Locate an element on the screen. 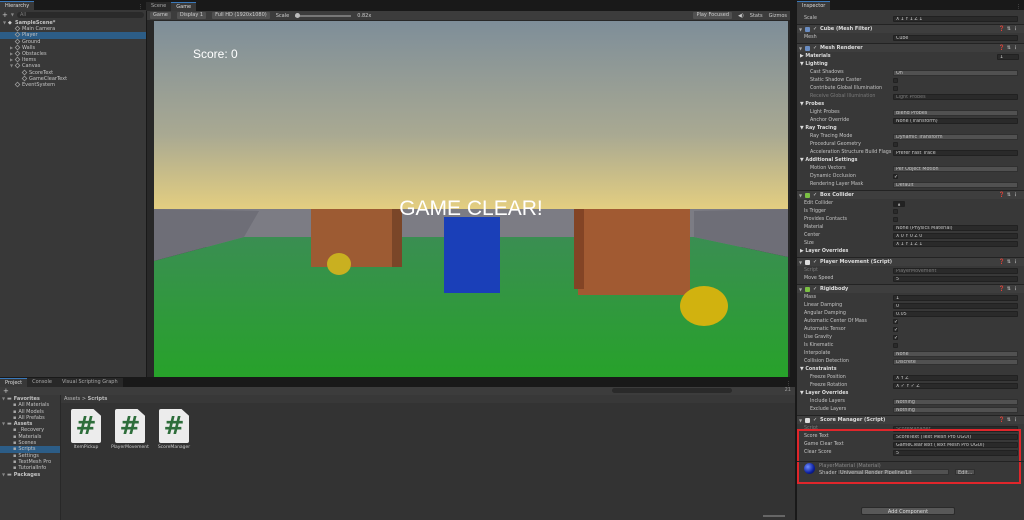 The image size is (1024, 520). add-component-button: Add Component is located at coordinates (908, 511).